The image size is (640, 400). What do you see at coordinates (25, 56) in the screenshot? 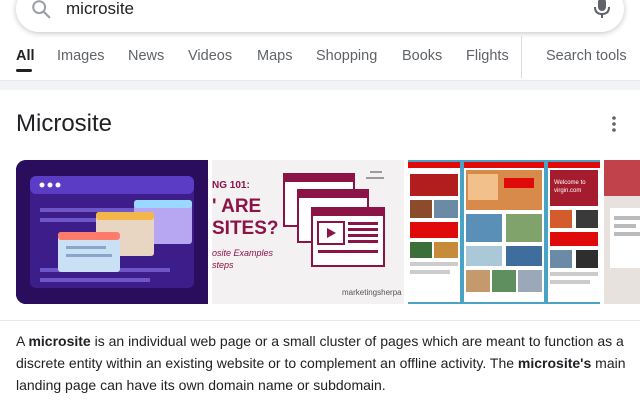
I see `tab-all: All` at bounding box center [25, 56].